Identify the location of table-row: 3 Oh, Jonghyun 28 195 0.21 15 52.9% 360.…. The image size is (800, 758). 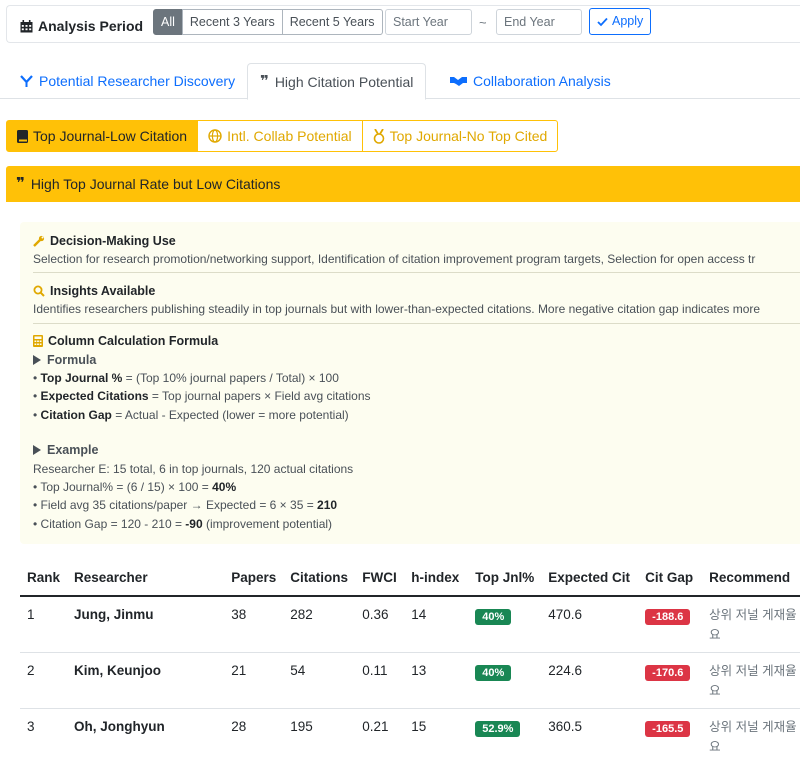
(410, 733).